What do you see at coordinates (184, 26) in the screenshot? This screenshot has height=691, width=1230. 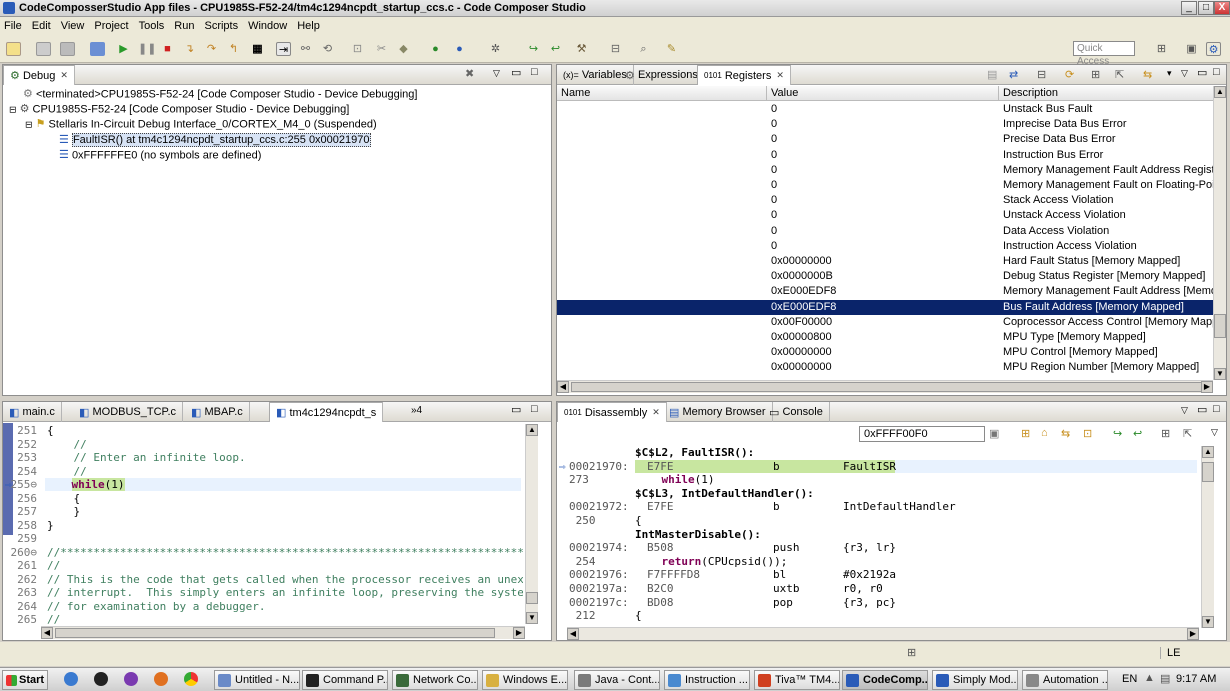 I see `menu-run: Run` at bounding box center [184, 26].